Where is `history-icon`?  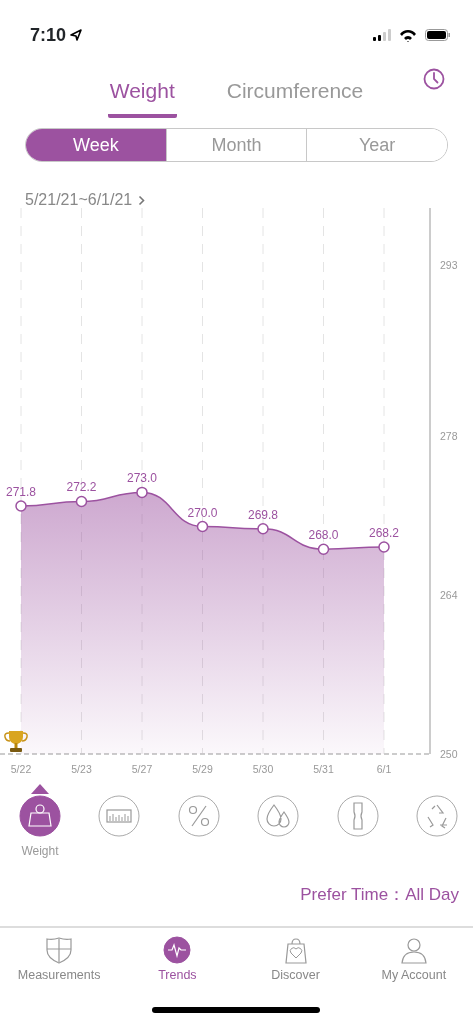
history-icon is located at coordinates (434, 79).